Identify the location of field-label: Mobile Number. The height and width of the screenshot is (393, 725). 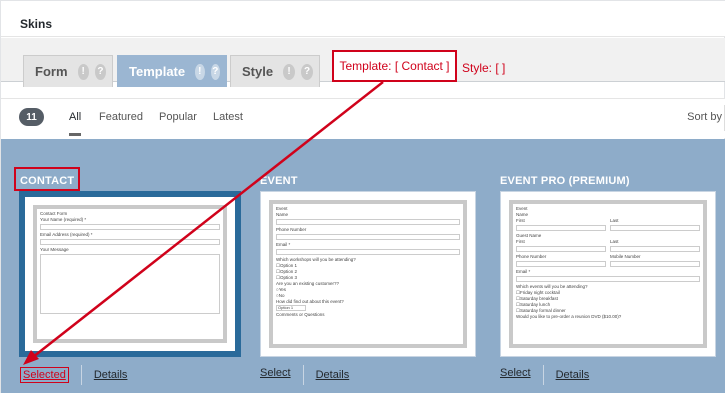
(625, 256).